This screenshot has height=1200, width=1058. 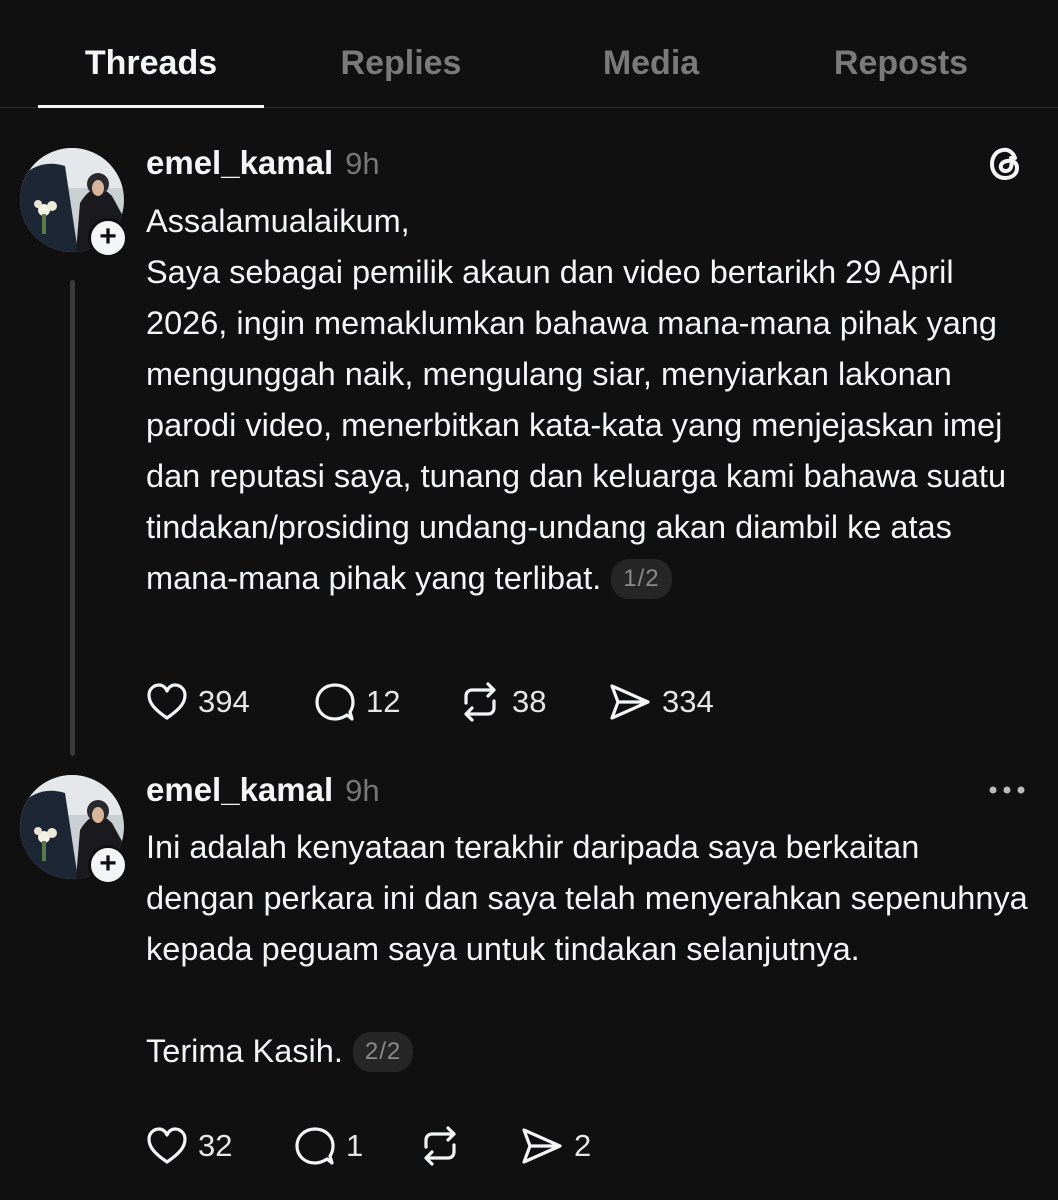 What do you see at coordinates (1008, 792) in the screenshot?
I see `more-options-icon` at bounding box center [1008, 792].